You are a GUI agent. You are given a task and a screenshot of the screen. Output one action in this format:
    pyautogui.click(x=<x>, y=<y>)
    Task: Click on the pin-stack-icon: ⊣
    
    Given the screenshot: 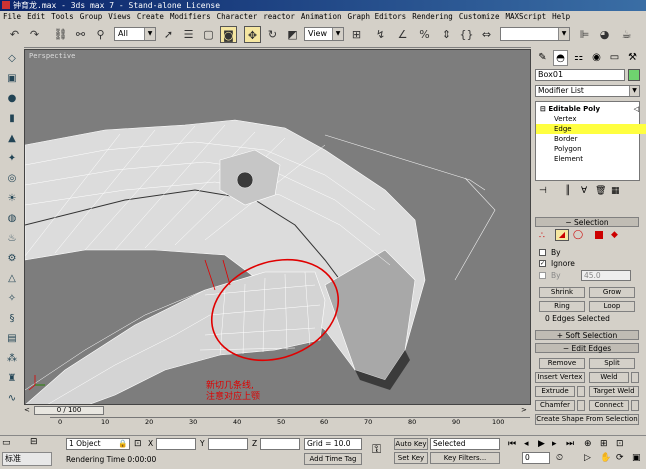 What is the action you would take?
    pyautogui.click(x=543, y=191)
    